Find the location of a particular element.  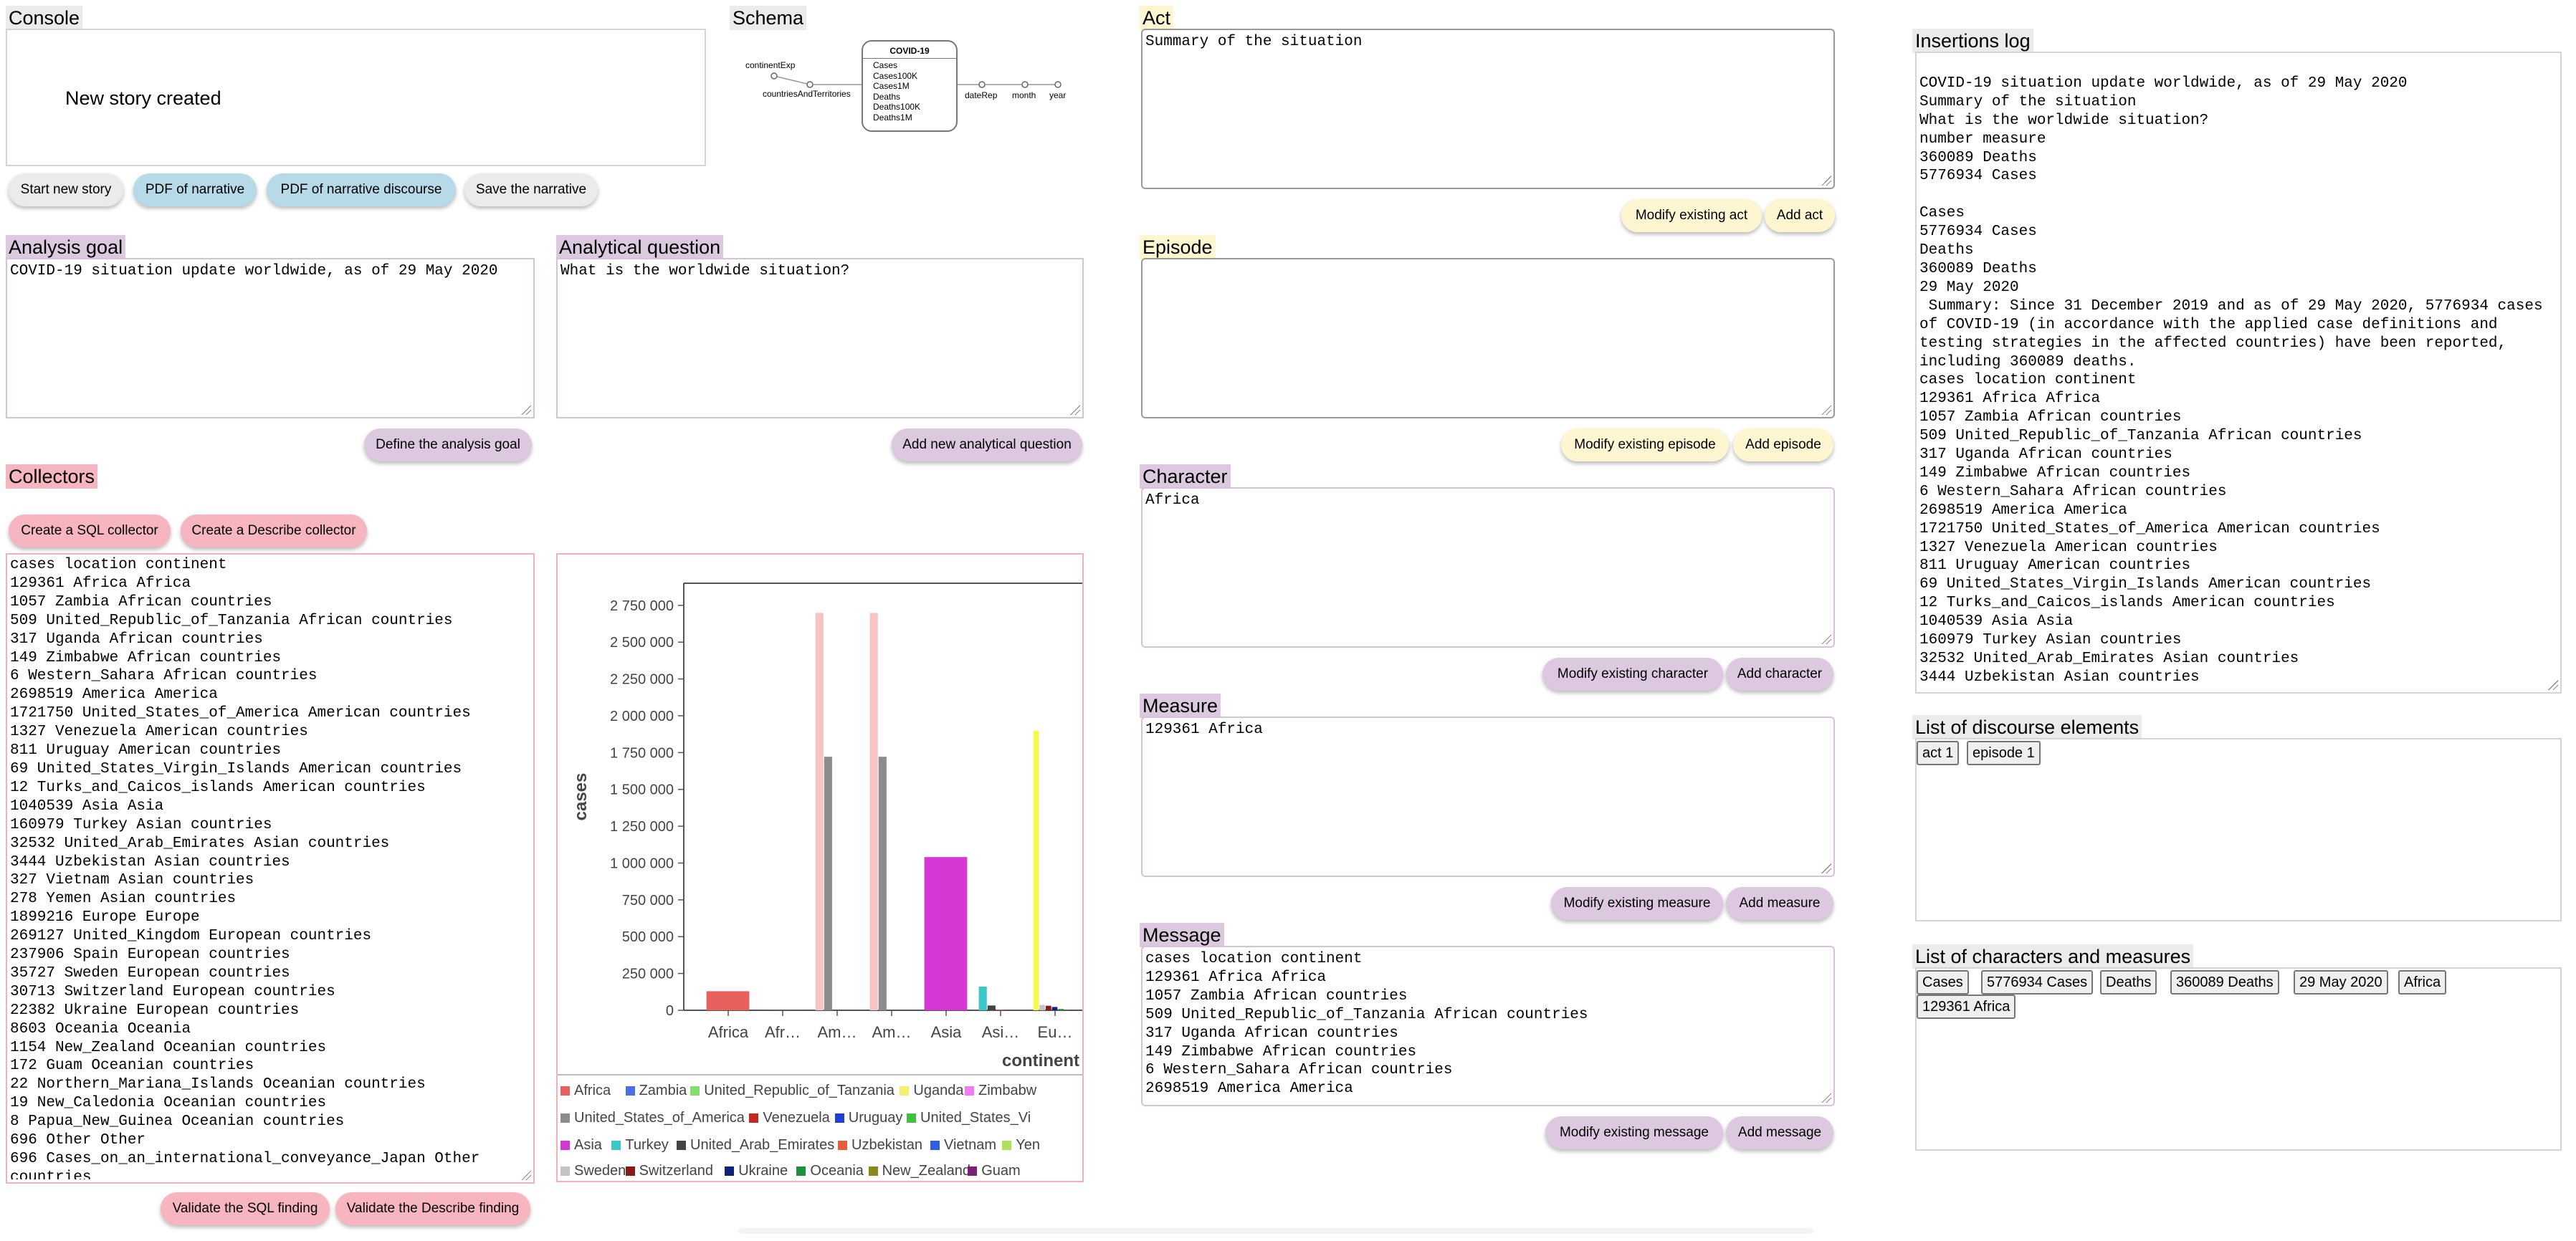

legend-label: Oceania is located at coordinates (837, 1171).